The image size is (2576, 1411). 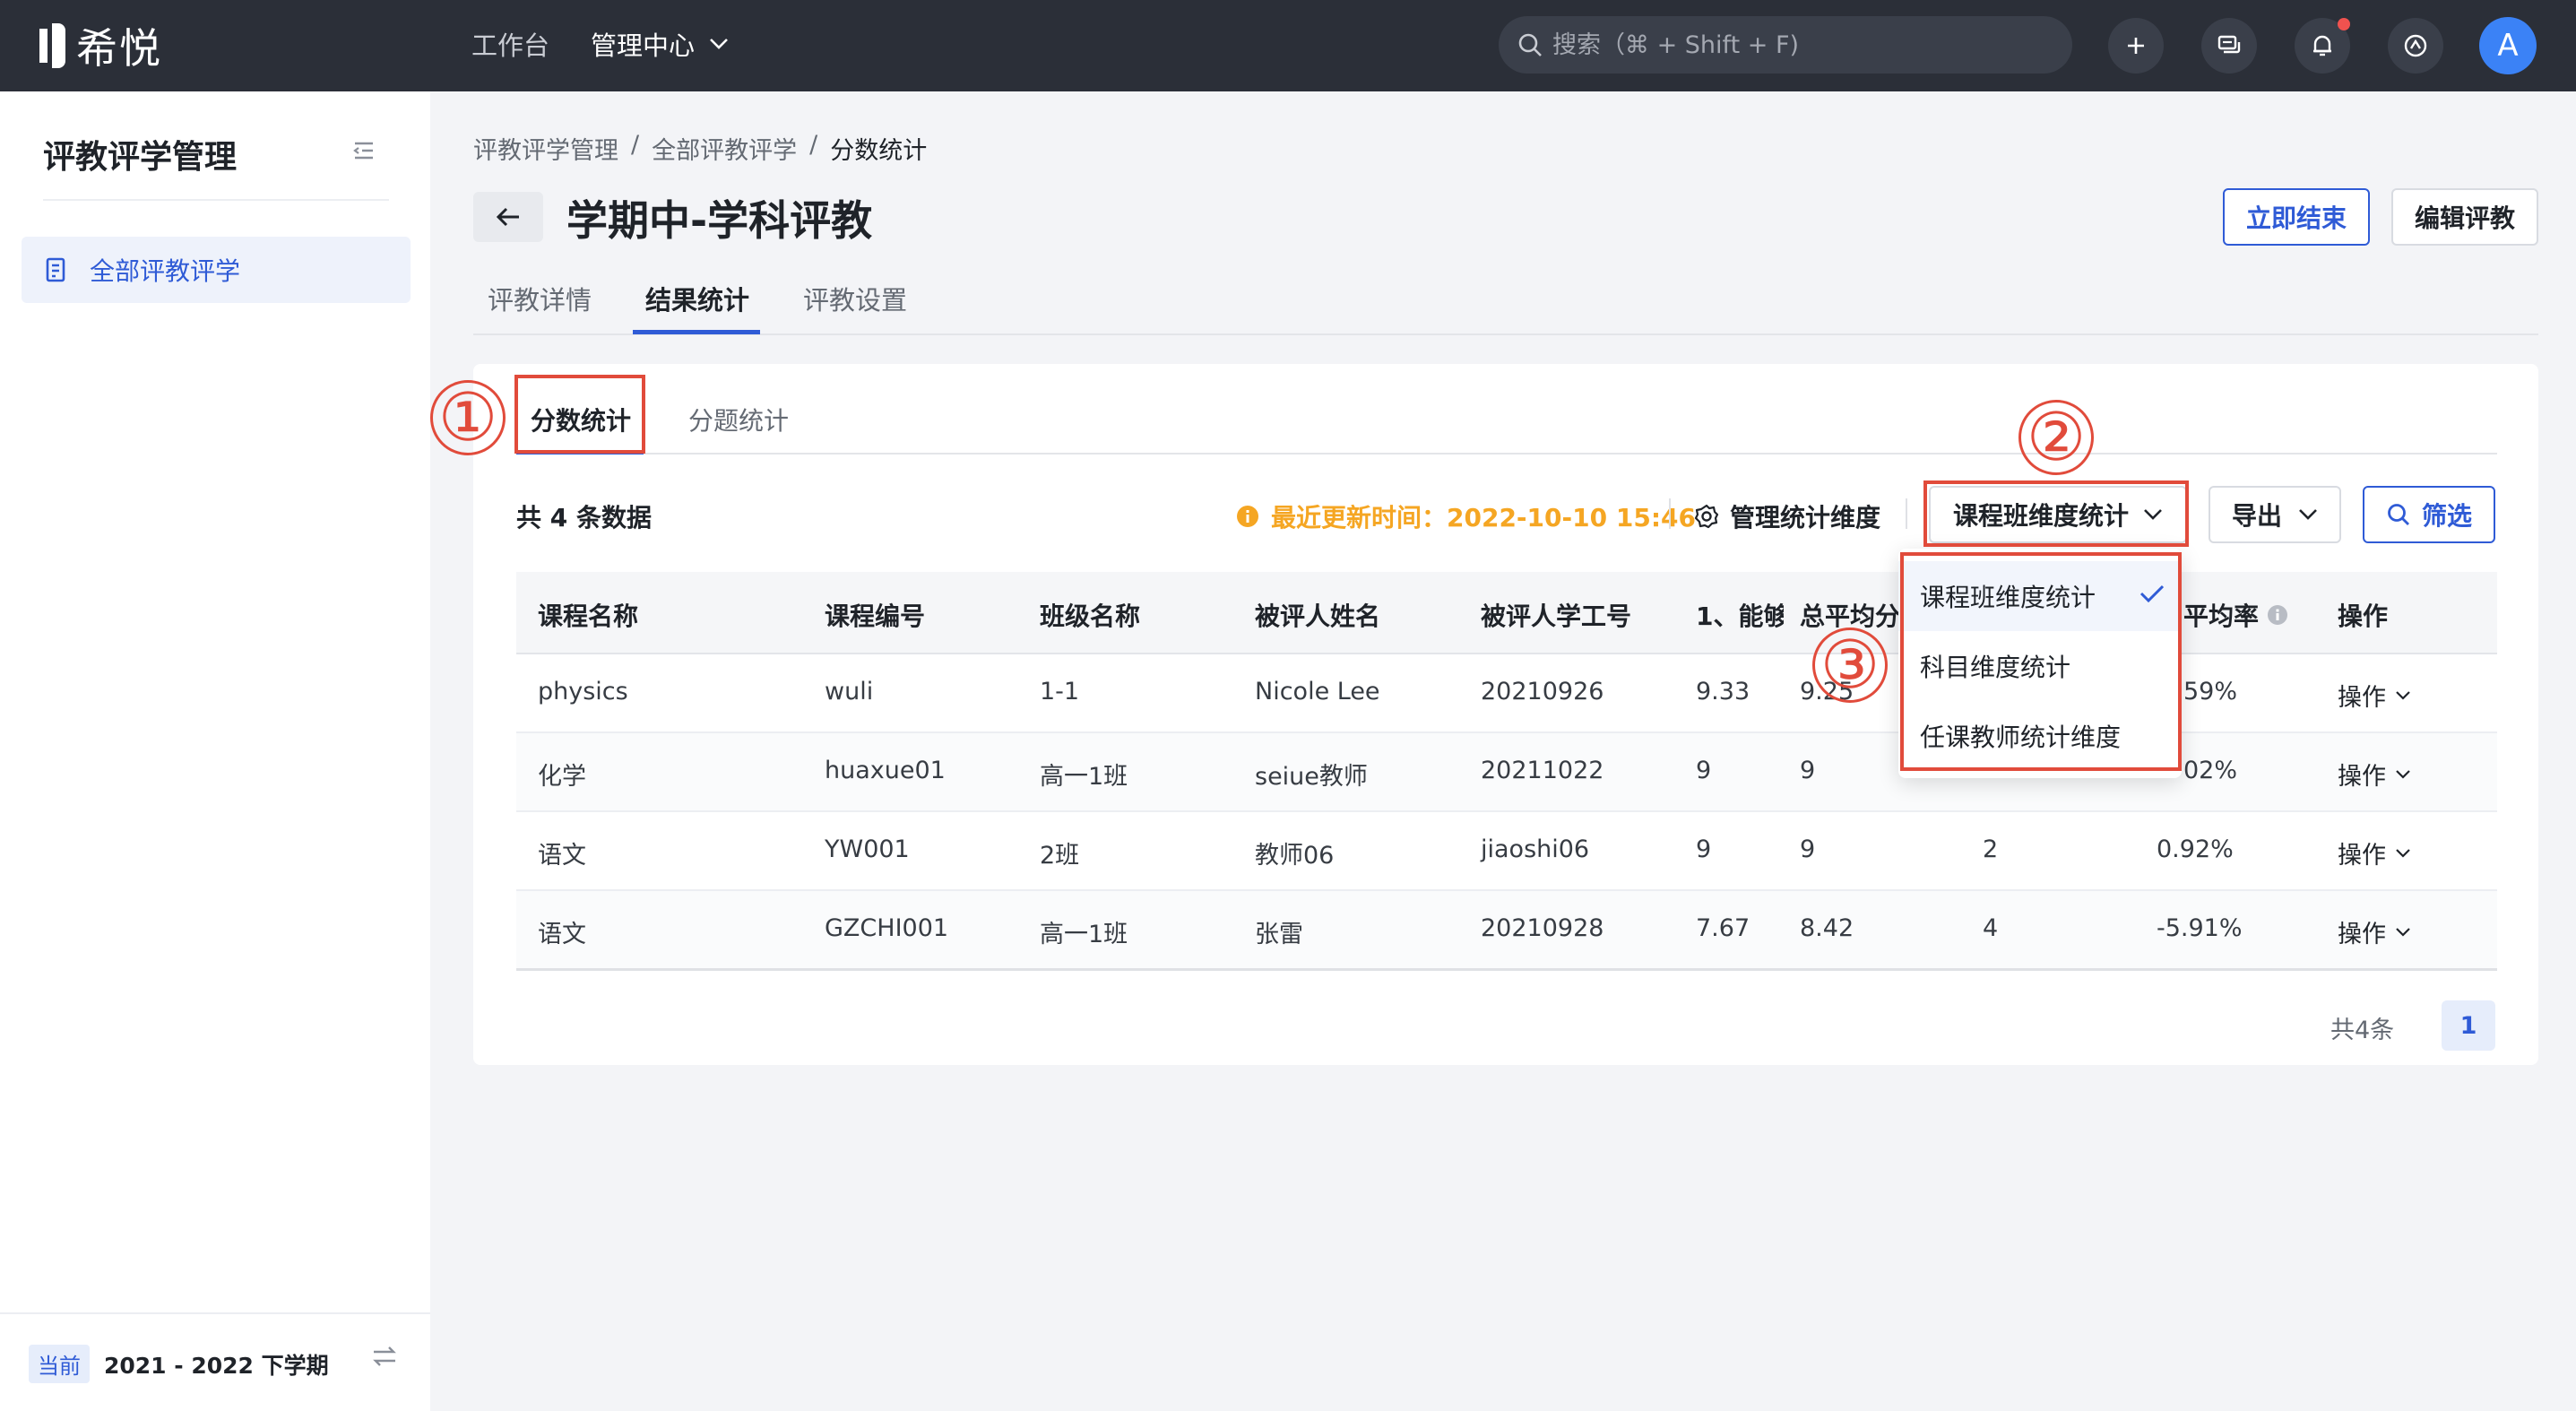 What do you see at coordinates (510, 44) in the screenshot?
I see `nav-item-workbench: 工作台` at bounding box center [510, 44].